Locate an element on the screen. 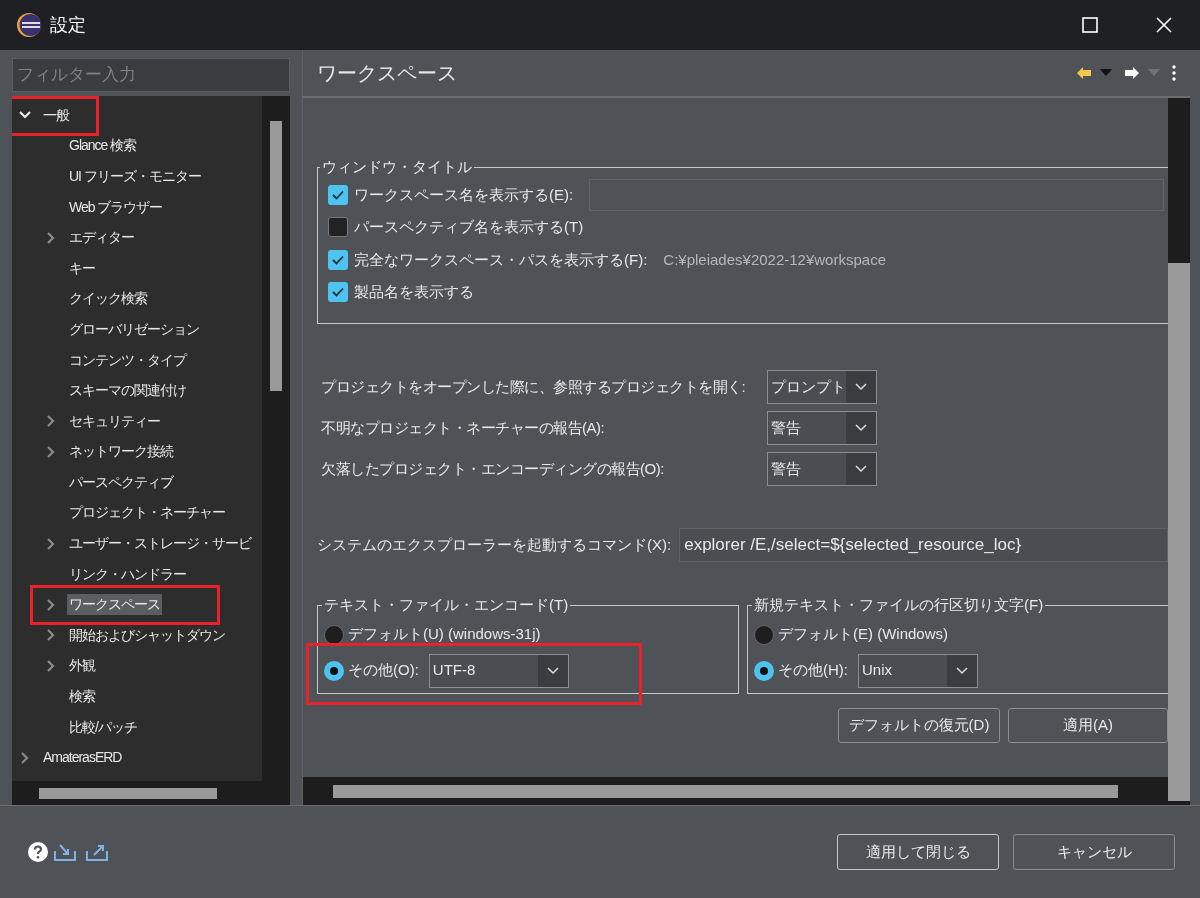 The image size is (1200, 898). dropdown: Unix is located at coordinates (918, 670).